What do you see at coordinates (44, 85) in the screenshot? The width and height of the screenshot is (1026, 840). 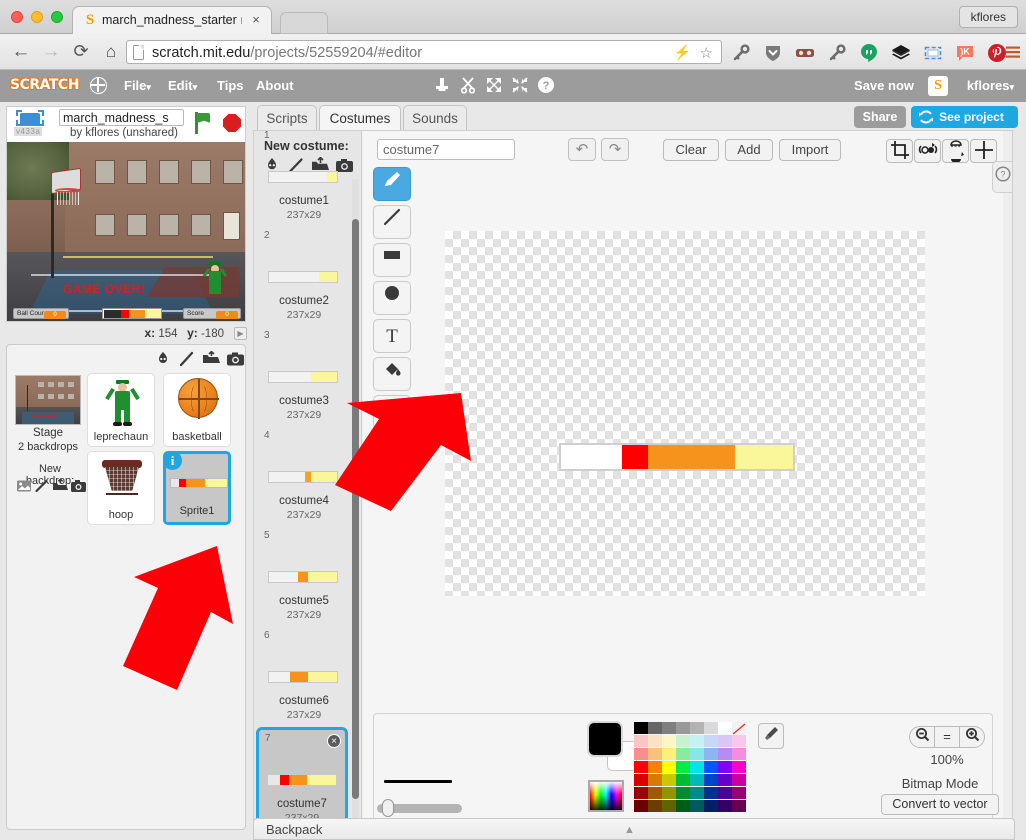 I see `scratch-logo: SCRATCH` at bounding box center [44, 85].